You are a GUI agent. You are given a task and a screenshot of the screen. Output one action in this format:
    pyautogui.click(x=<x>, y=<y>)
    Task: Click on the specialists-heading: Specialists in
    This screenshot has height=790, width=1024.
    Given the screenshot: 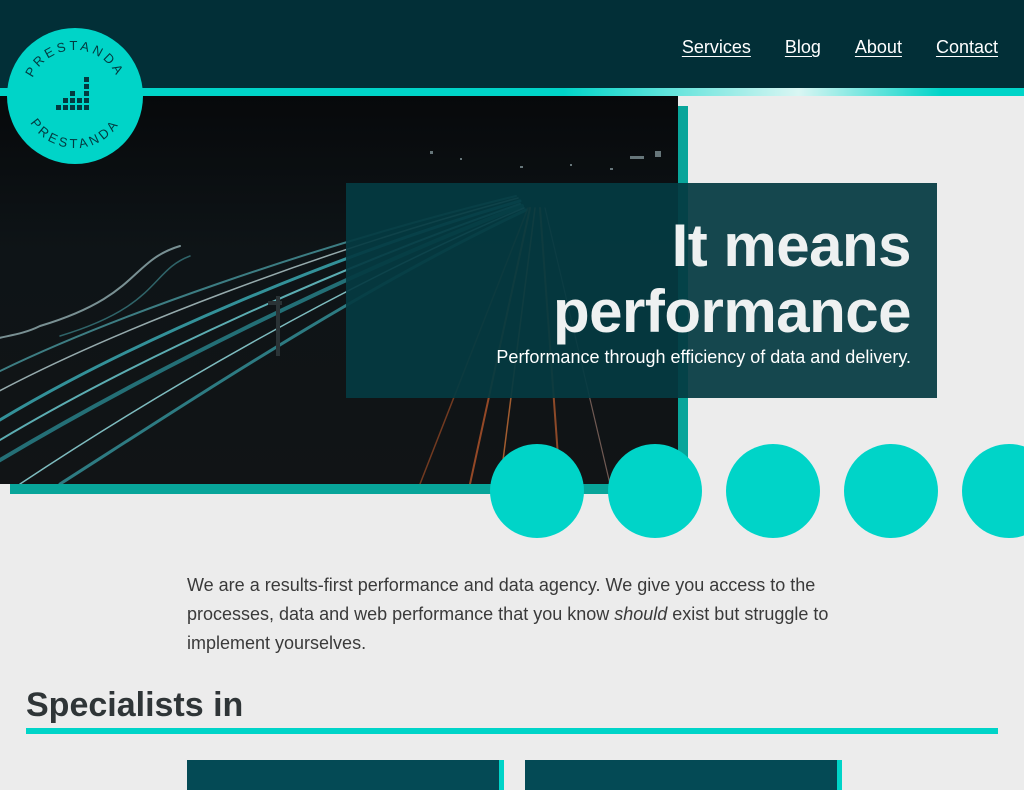 What is the action you would take?
    pyautogui.click(x=135, y=705)
    